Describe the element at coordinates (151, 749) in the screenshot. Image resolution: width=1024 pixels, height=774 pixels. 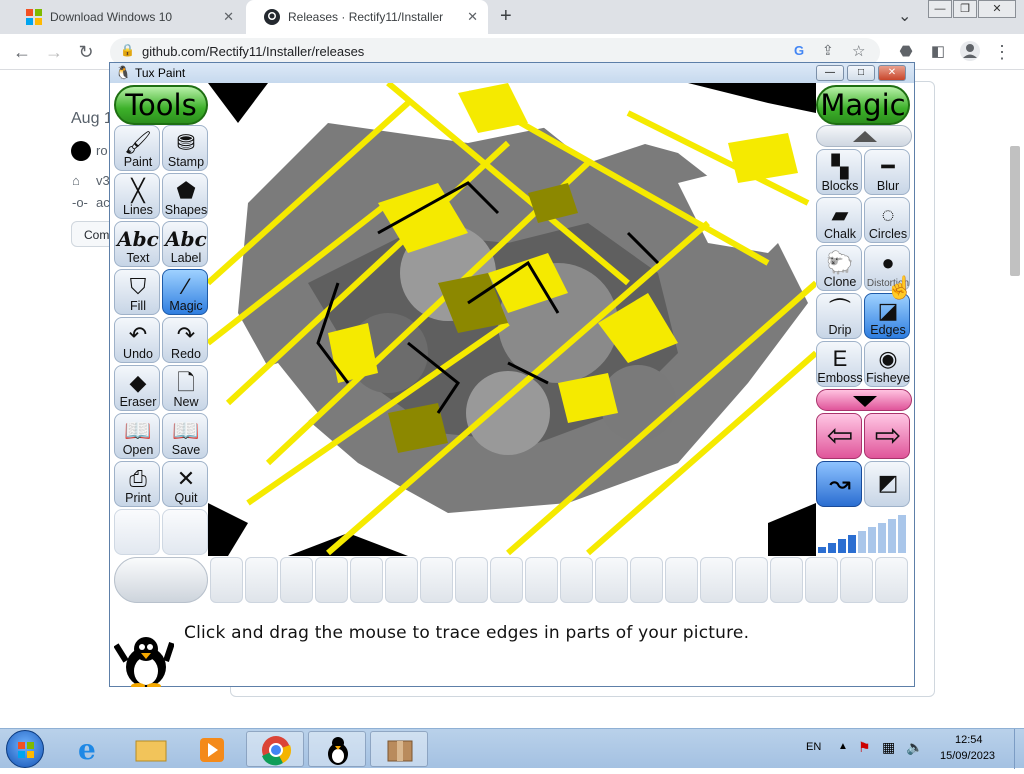
I see `file-explorer-icon` at that location.